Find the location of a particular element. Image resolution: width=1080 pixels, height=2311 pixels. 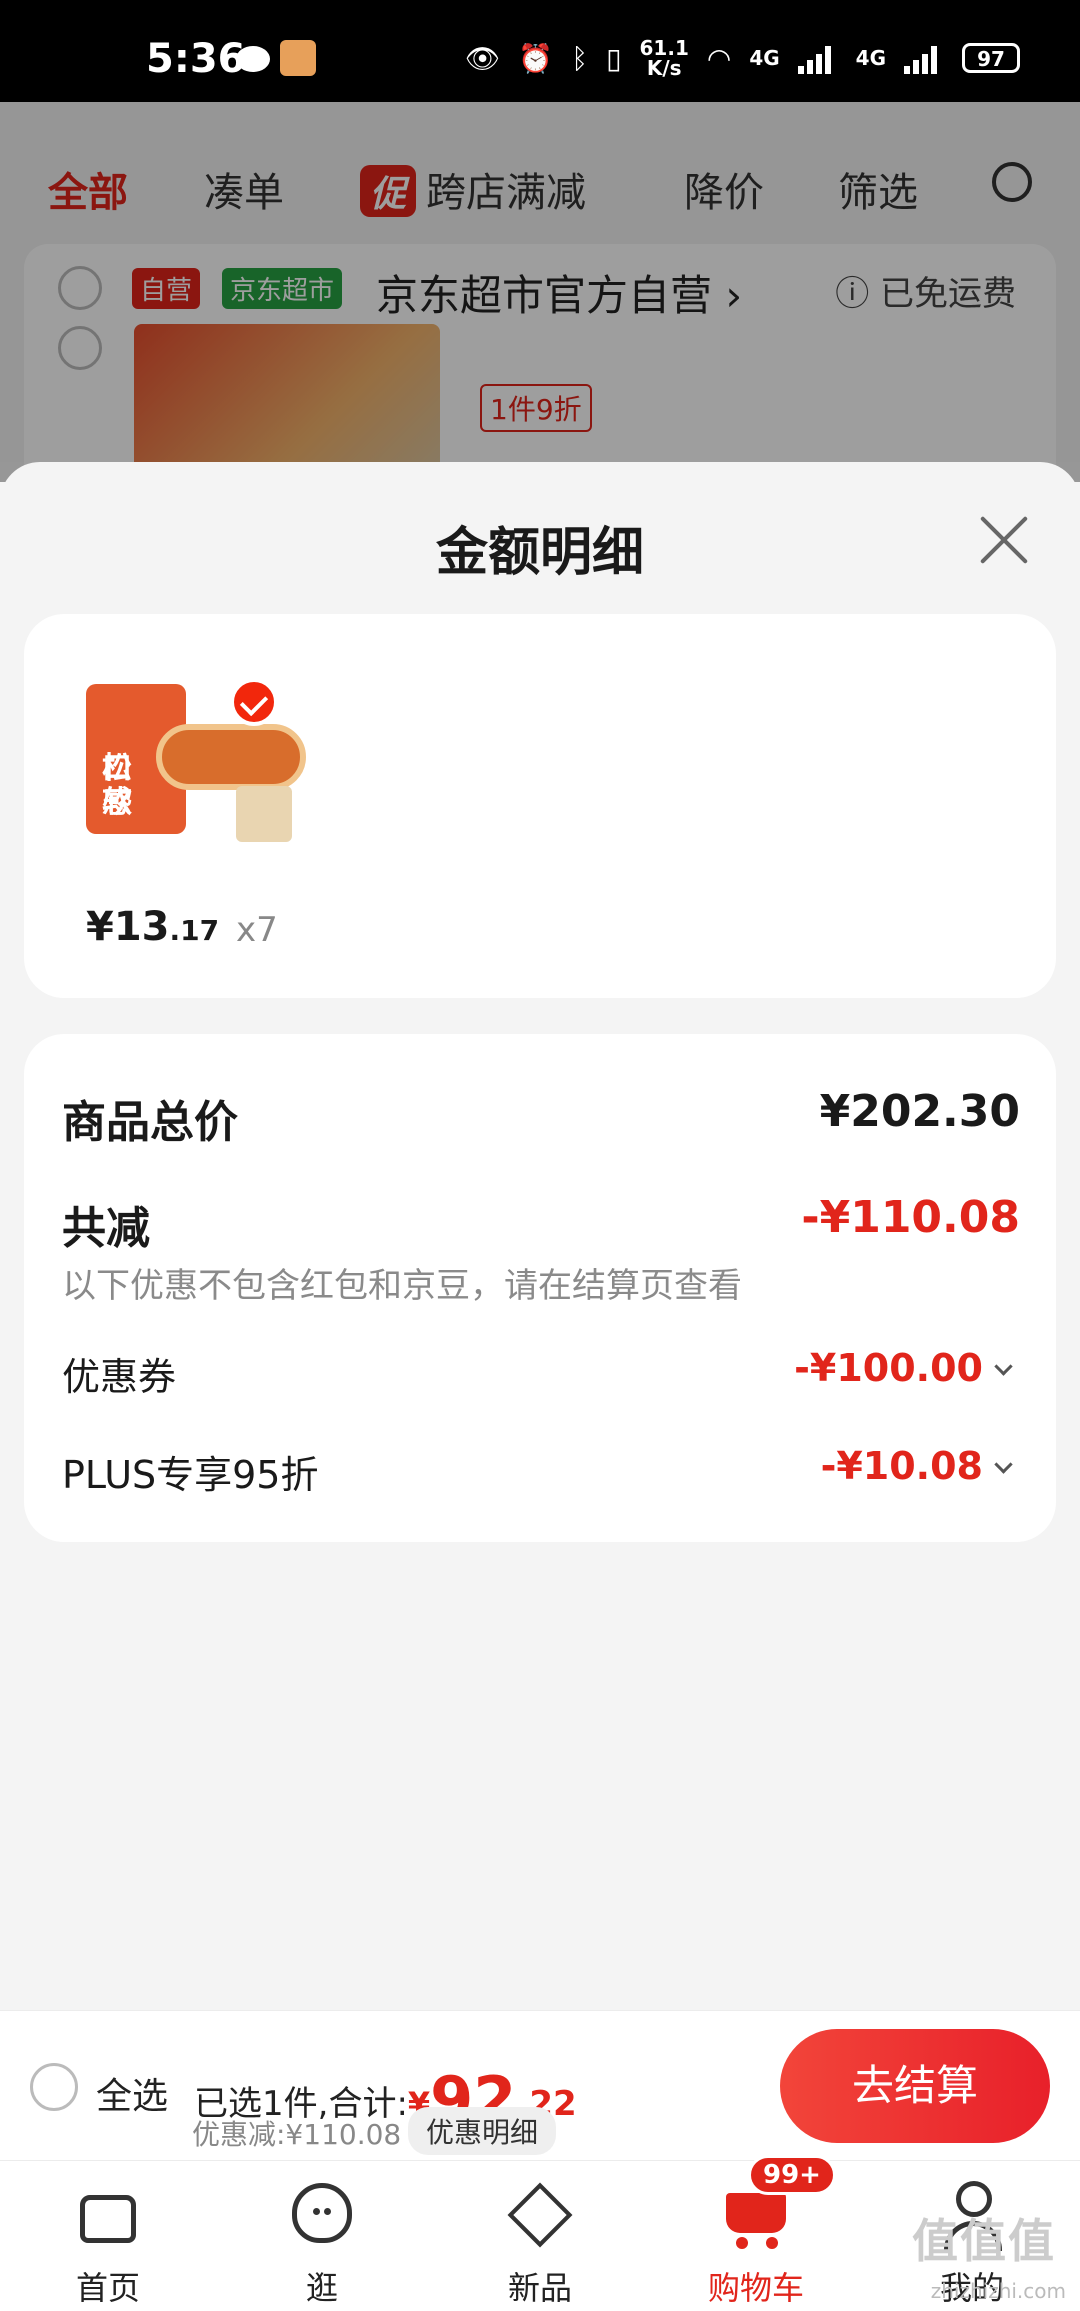

plus-discount-label: PLUS专享95折 is located at coordinates (190, 1475).